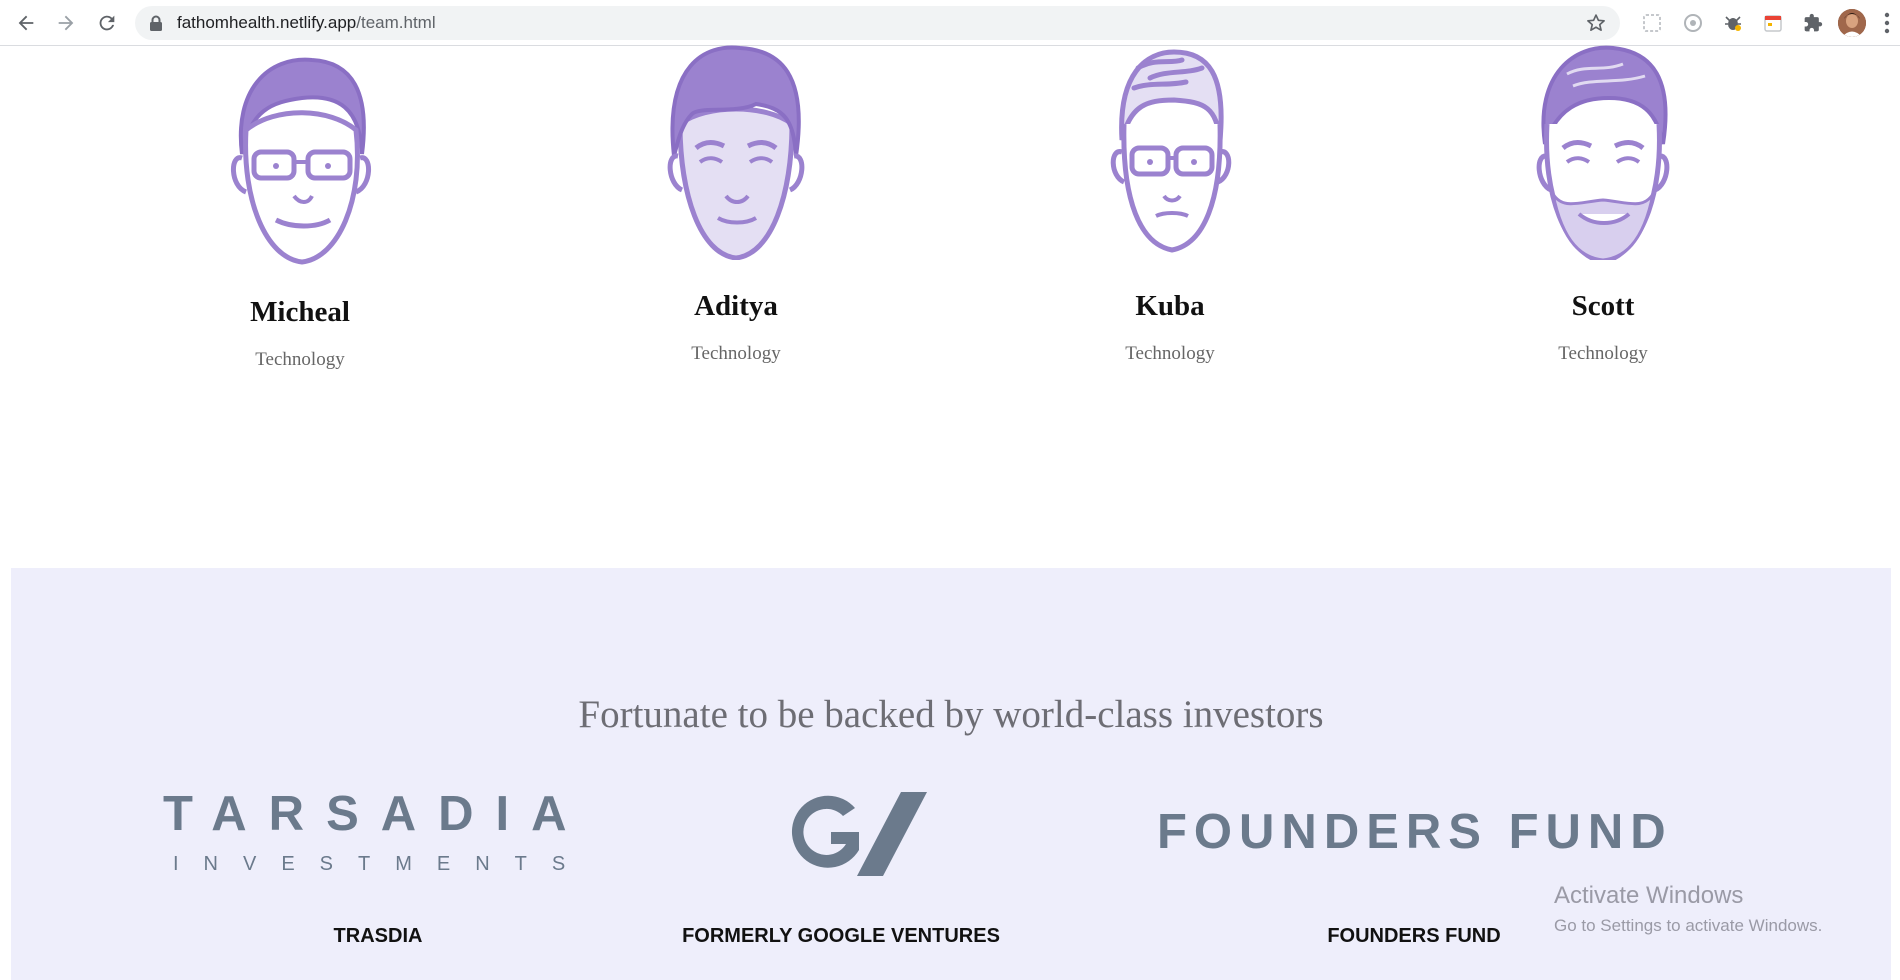 This screenshot has height=980, width=1900. I want to click on founders-fund-logo: FOUNDERS FUND, so click(1415, 832).